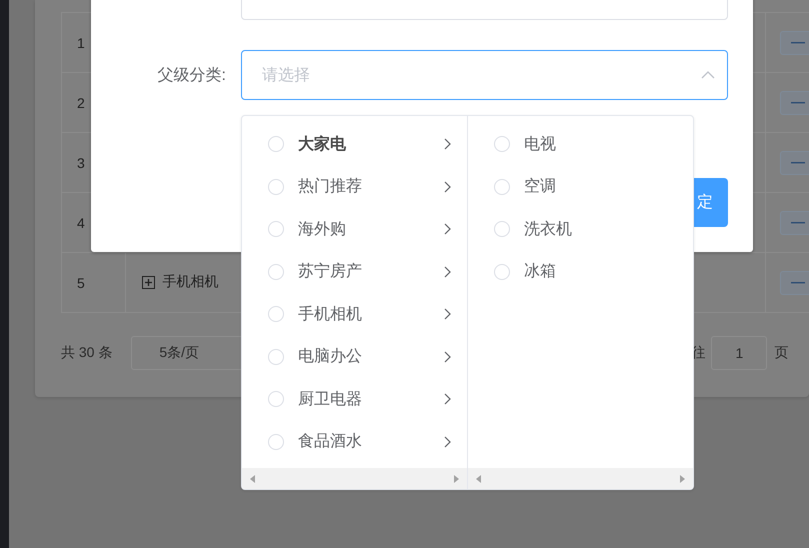  Describe the element at coordinates (148, 282) in the screenshot. I see `expand-icon` at that location.